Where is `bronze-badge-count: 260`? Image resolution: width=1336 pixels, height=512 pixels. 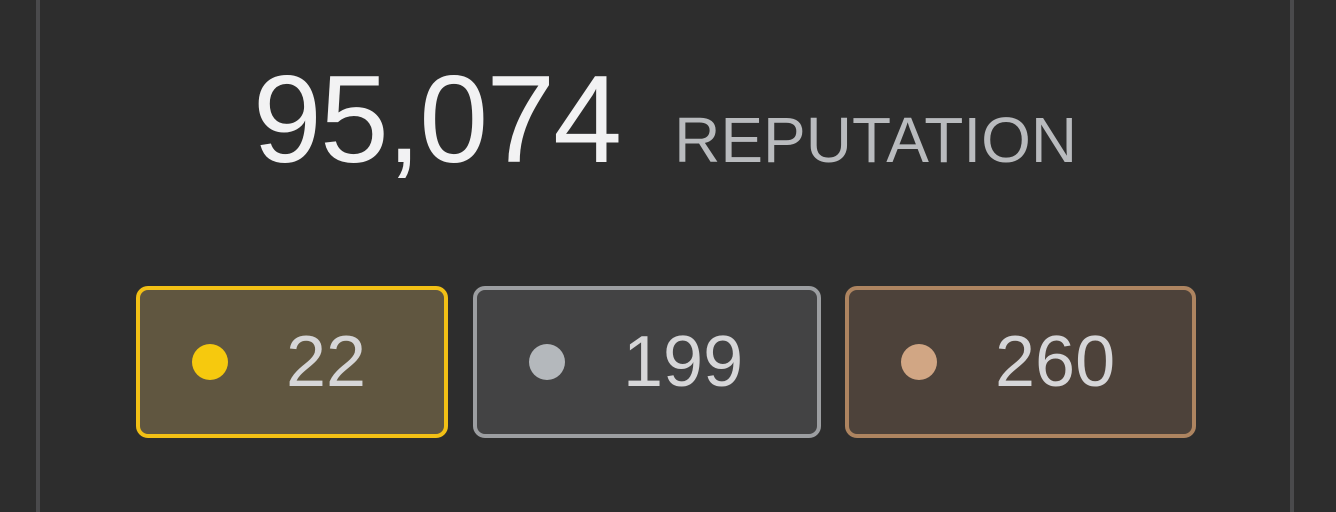 bronze-badge-count: 260 is located at coordinates (1055, 362).